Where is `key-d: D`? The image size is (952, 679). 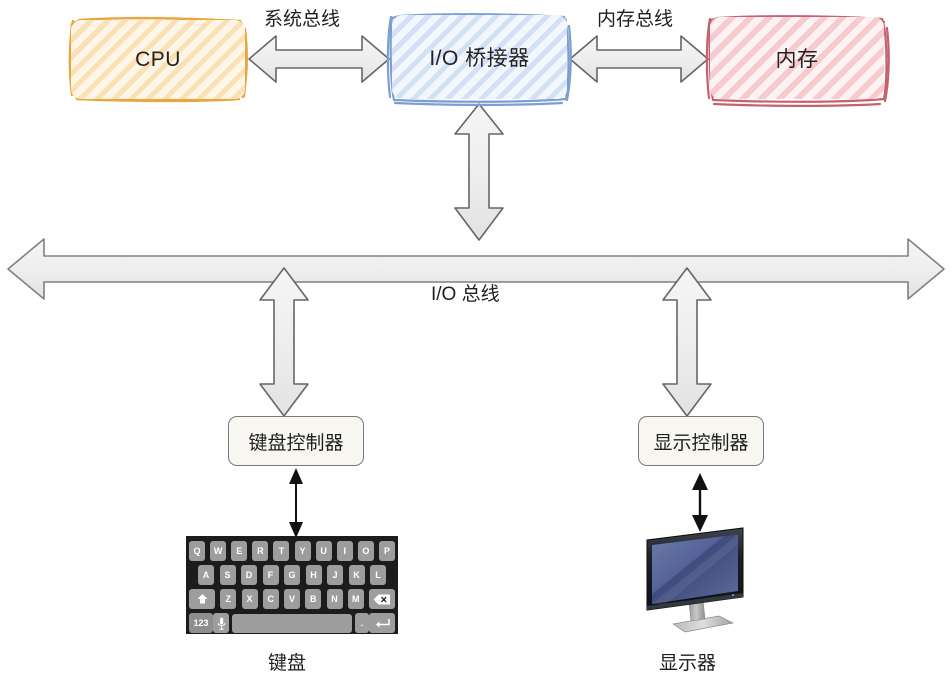
key-d: D is located at coordinates (249, 575).